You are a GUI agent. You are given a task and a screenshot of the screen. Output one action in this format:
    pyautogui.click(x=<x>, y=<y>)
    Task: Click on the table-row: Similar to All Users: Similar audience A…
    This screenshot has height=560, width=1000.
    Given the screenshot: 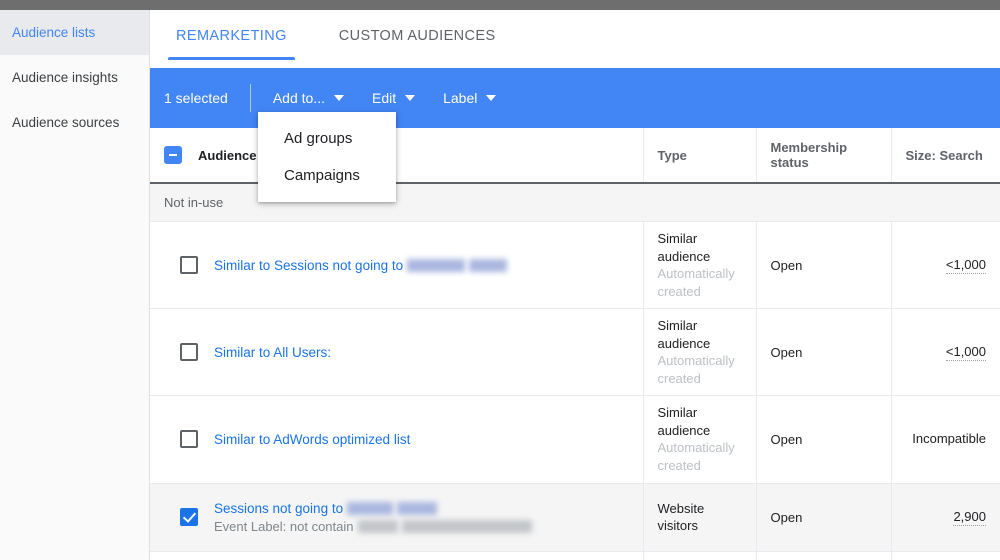 What is the action you would take?
    pyautogui.click(x=575, y=352)
    